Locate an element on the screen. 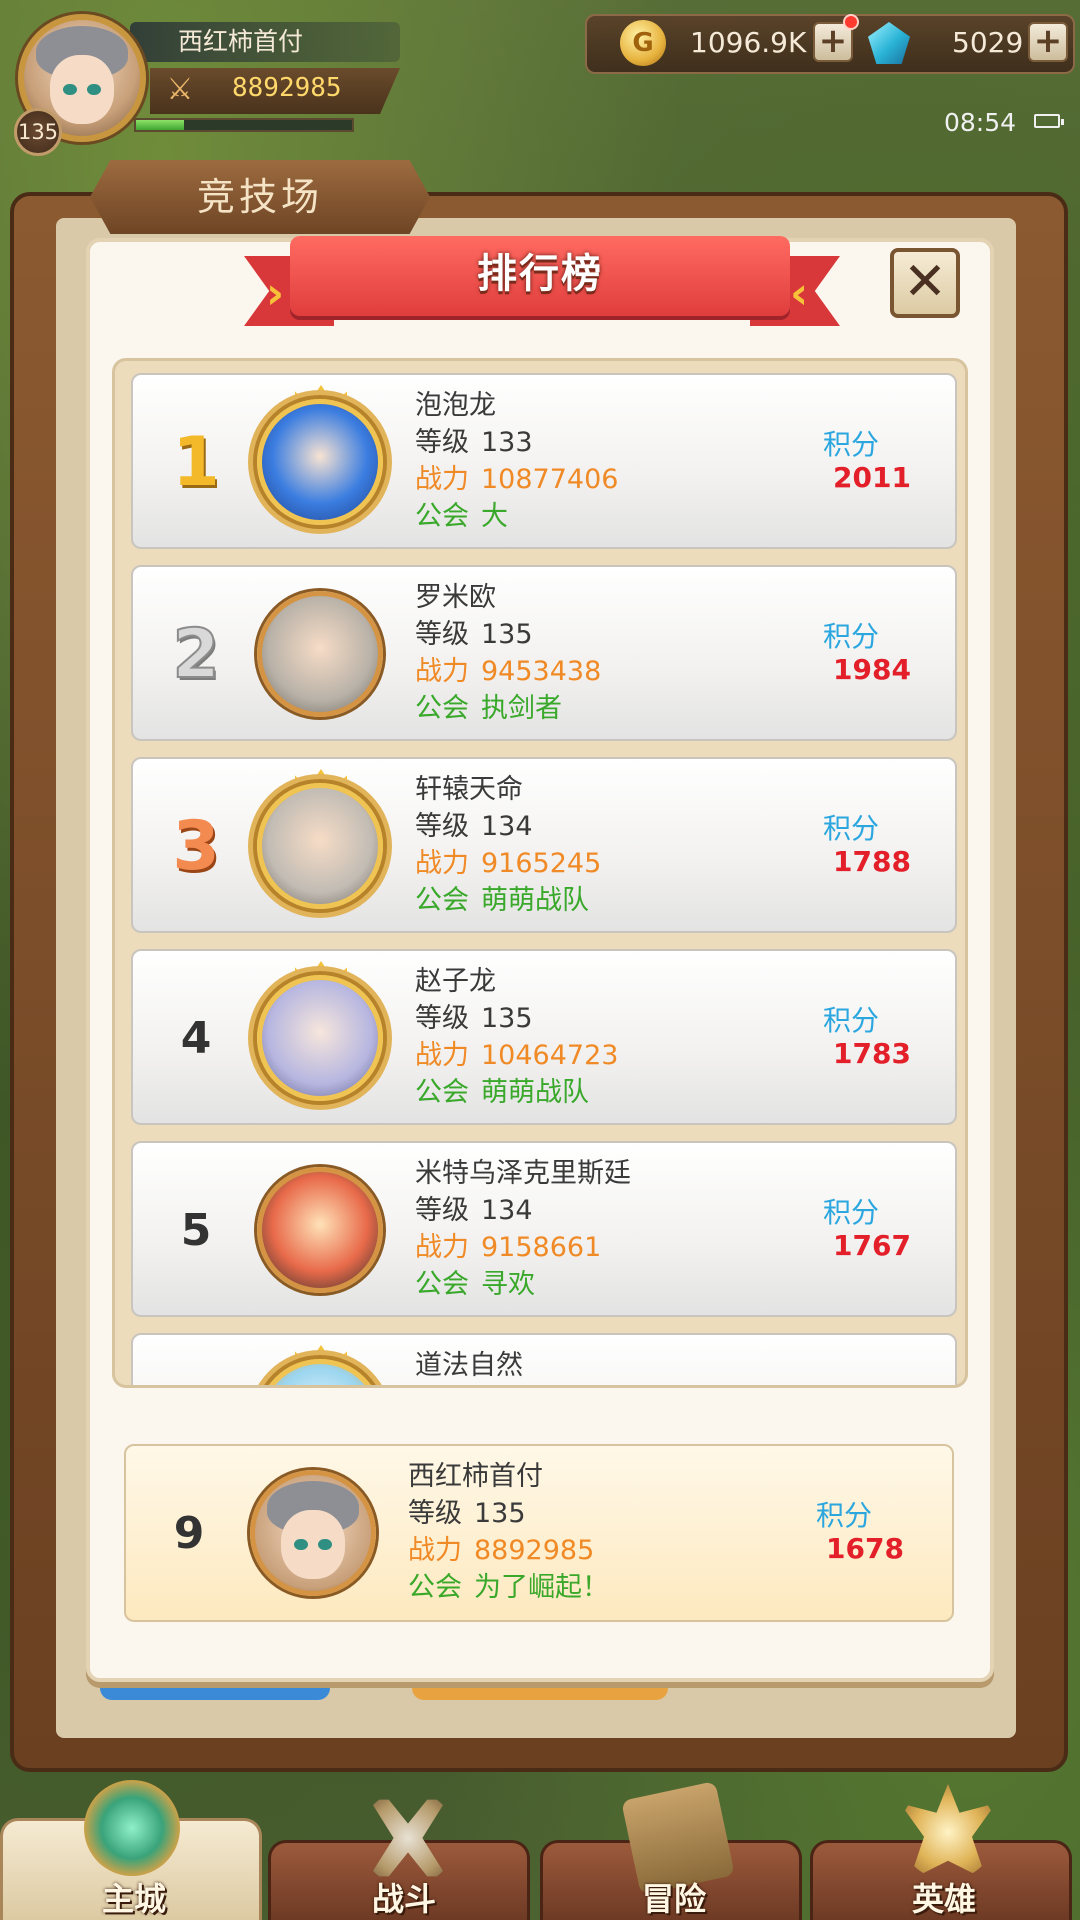 The image size is (1080, 1920). battery-icon is located at coordinates (1049, 121).